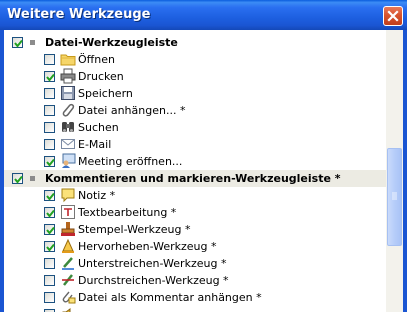  Describe the element at coordinates (68, 229) in the screenshot. I see `stamp-icon` at that location.